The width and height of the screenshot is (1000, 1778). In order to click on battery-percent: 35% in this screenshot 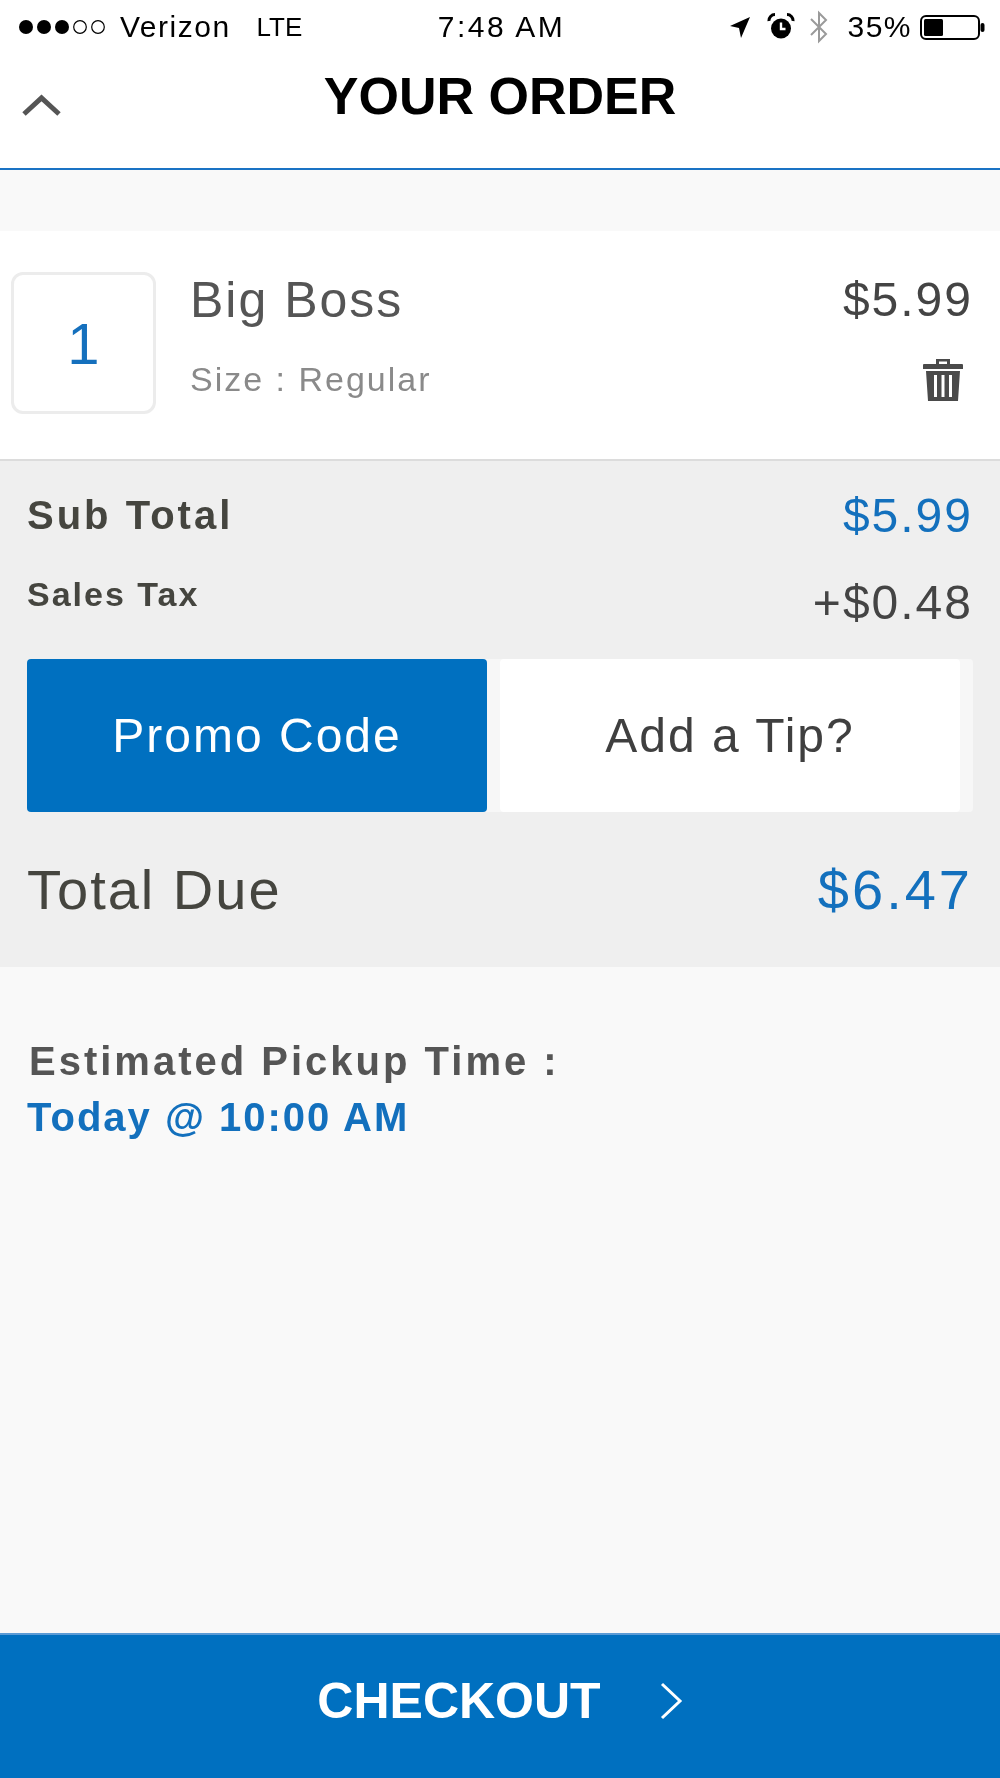, I will do `click(879, 27)`.